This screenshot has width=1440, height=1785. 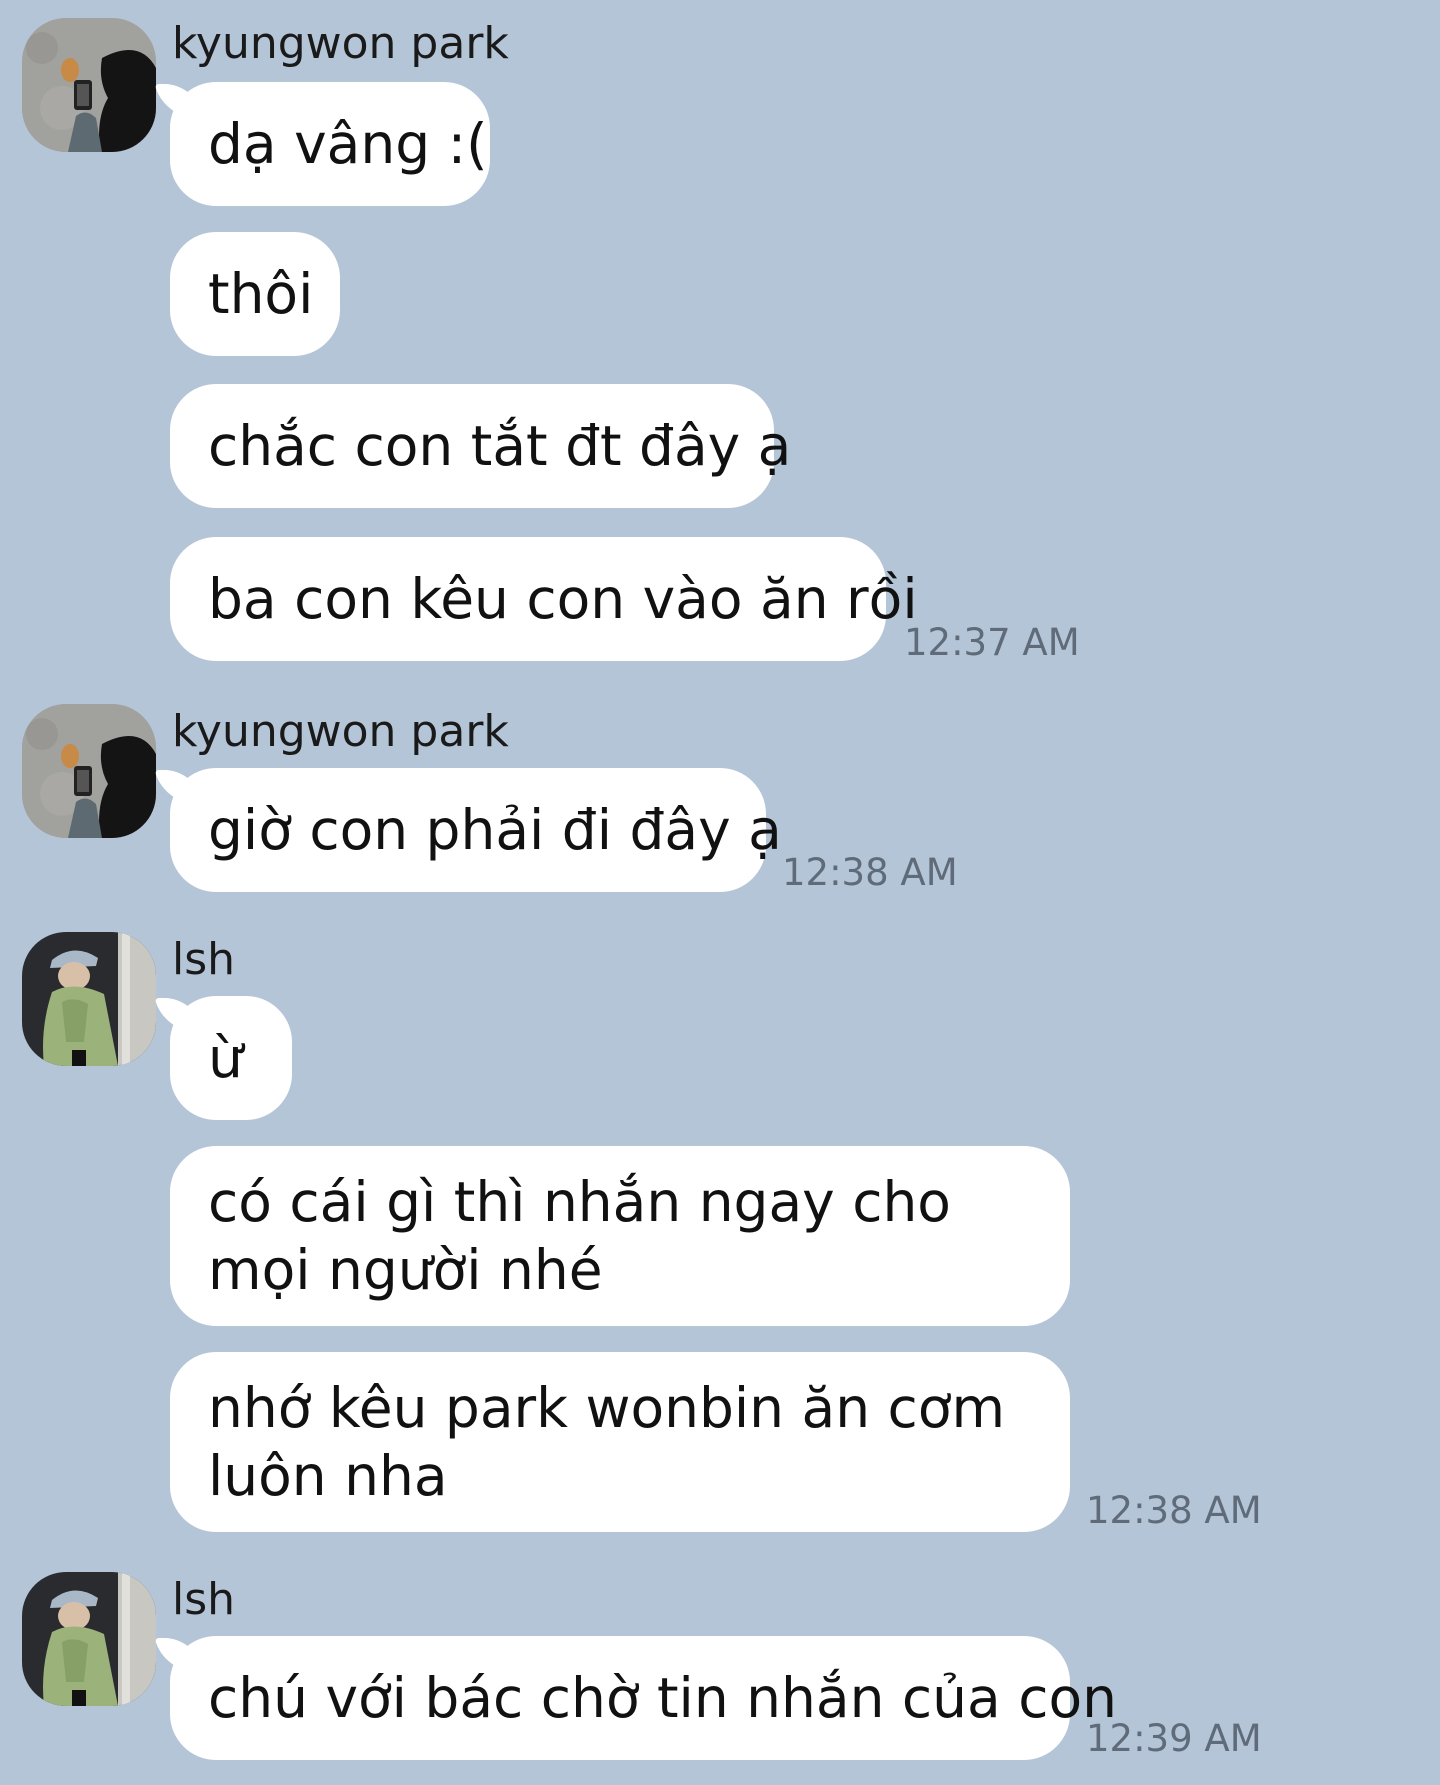 I want to click on message-text: giờ con phải đi đây ạ, so click(x=495, y=830).